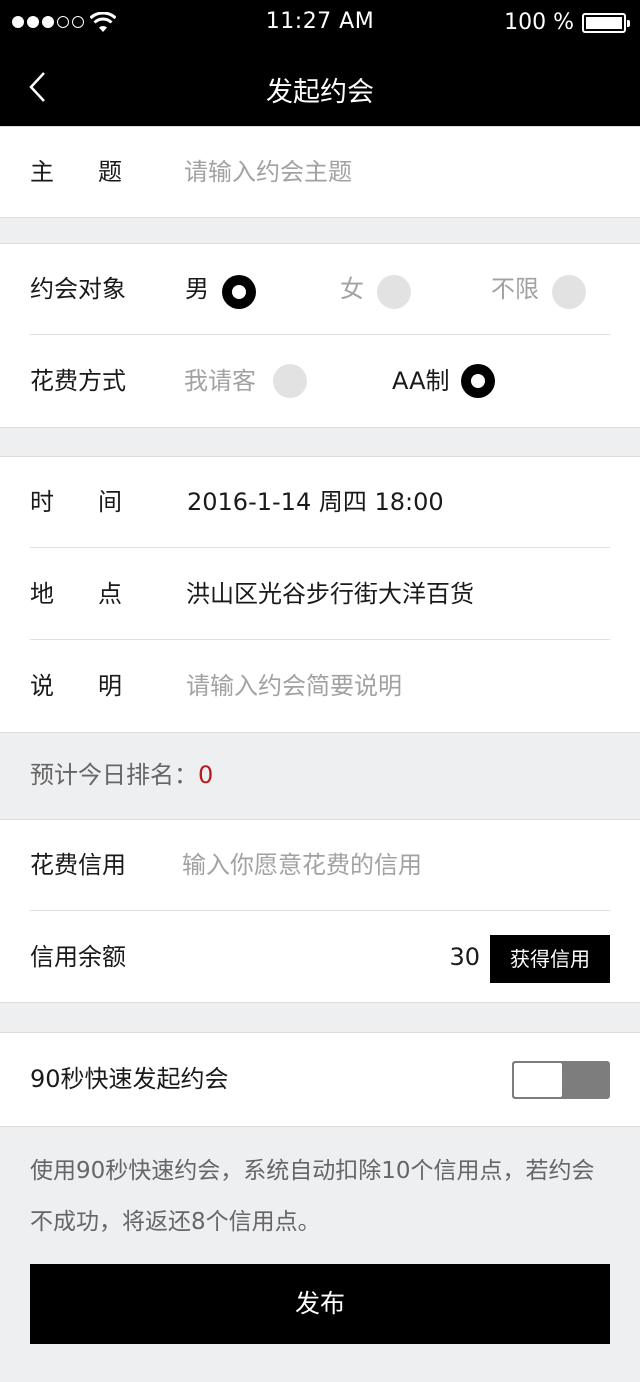  What do you see at coordinates (98, 686) in the screenshot?
I see `description-label: 说明` at bounding box center [98, 686].